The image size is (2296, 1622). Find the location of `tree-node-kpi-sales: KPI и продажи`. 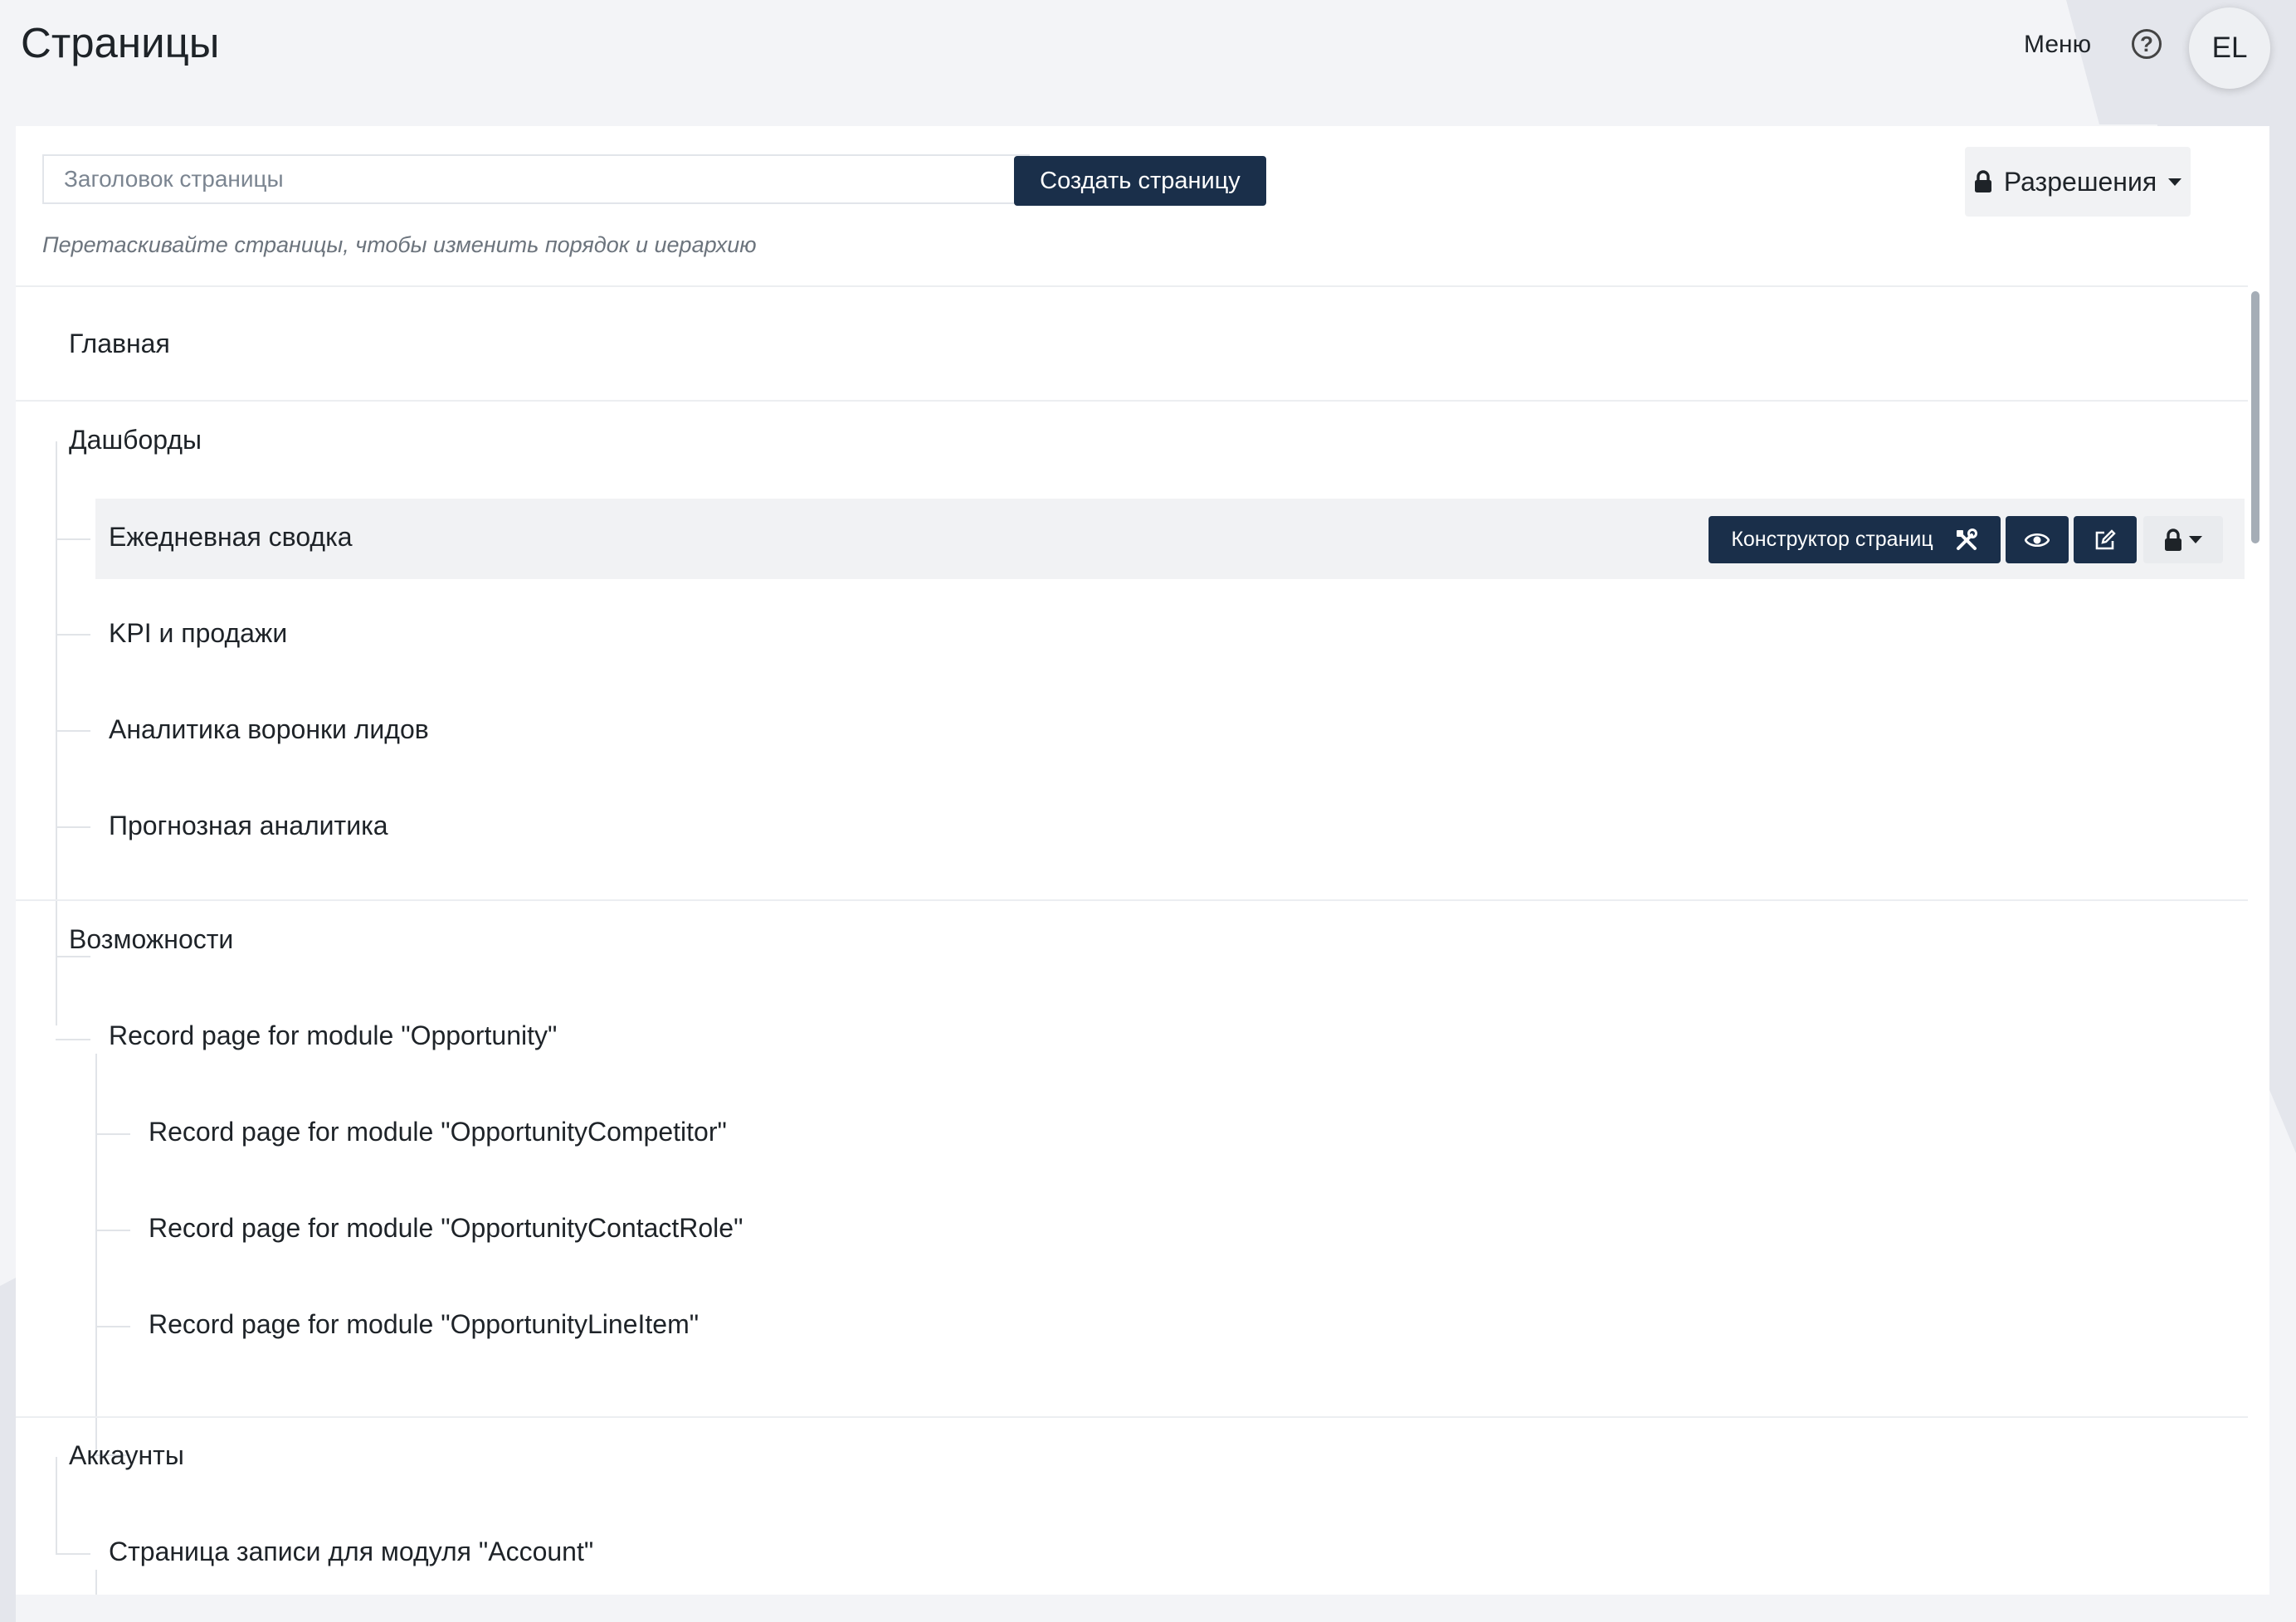

tree-node-kpi-sales: KPI и продажи is located at coordinates (198, 633).